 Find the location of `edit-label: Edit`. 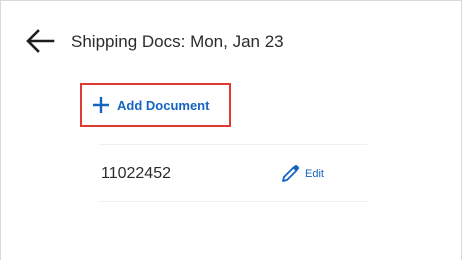

edit-label: Edit is located at coordinates (314, 174).